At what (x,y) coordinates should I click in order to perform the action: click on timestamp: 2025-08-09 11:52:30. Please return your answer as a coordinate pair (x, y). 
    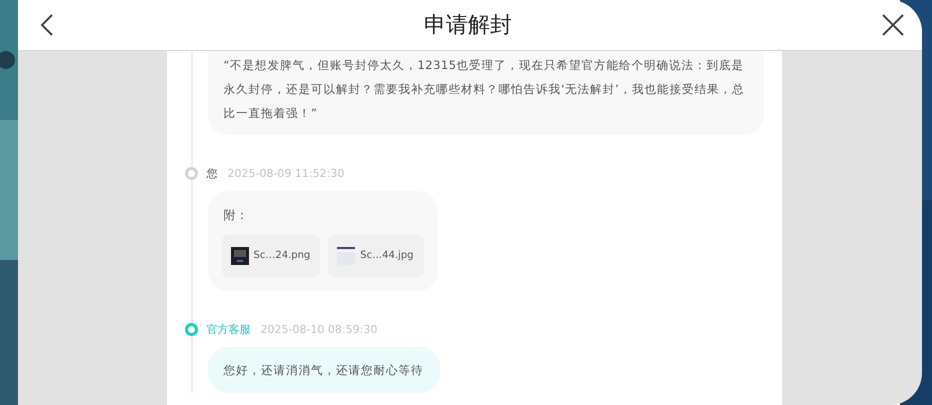
    Looking at the image, I should click on (286, 173).